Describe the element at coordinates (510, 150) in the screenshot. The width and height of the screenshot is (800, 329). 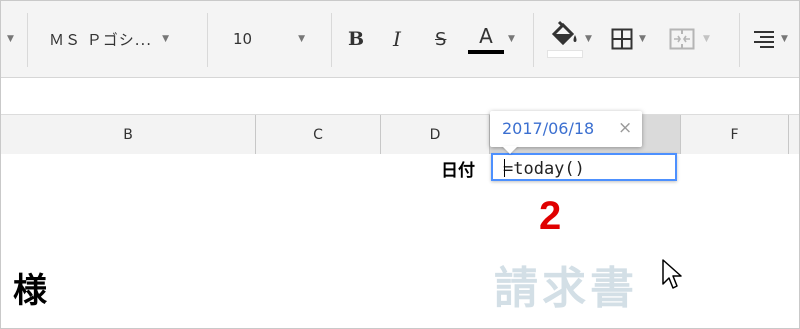
I see `tooltip-pointer` at that location.